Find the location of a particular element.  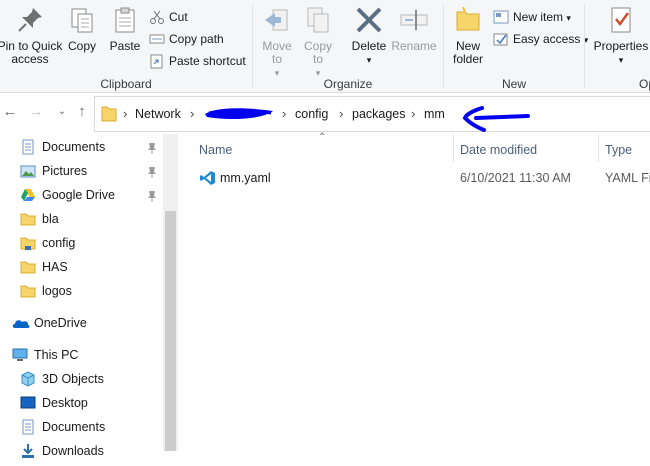

sidebar-item-documents-pc: Documents is located at coordinates (81, 427).